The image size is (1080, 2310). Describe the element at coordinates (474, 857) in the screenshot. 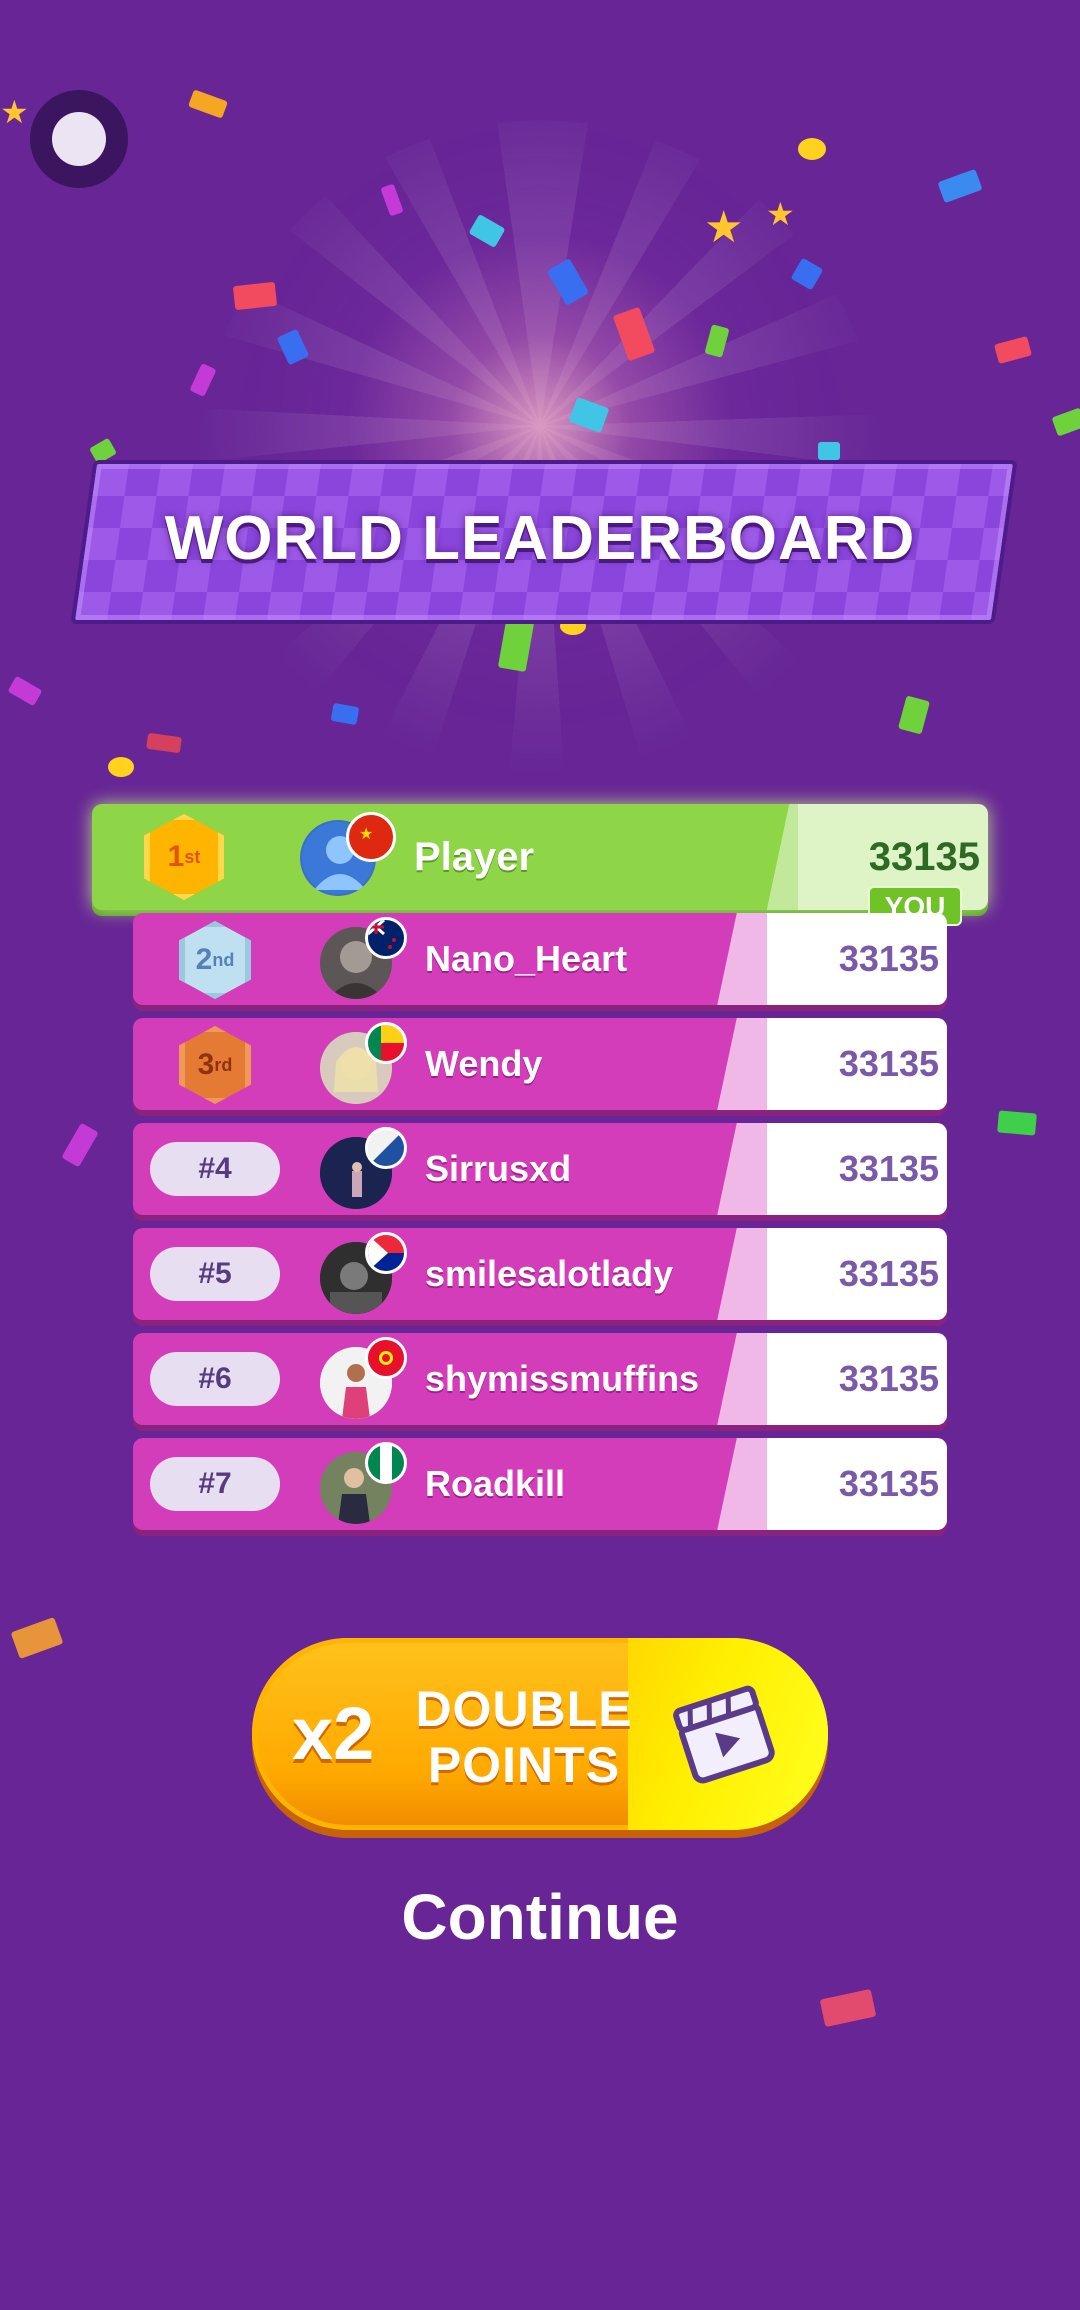

I see `player-name: Player` at that location.